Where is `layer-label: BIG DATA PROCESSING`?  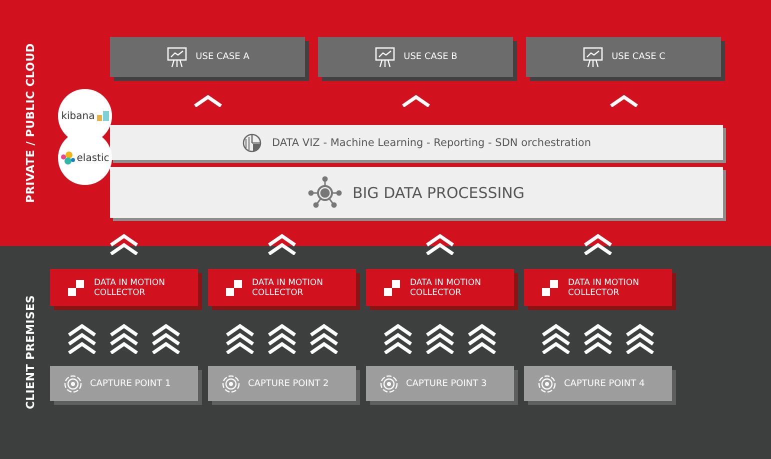 layer-label: BIG DATA PROCESSING is located at coordinates (438, 193).